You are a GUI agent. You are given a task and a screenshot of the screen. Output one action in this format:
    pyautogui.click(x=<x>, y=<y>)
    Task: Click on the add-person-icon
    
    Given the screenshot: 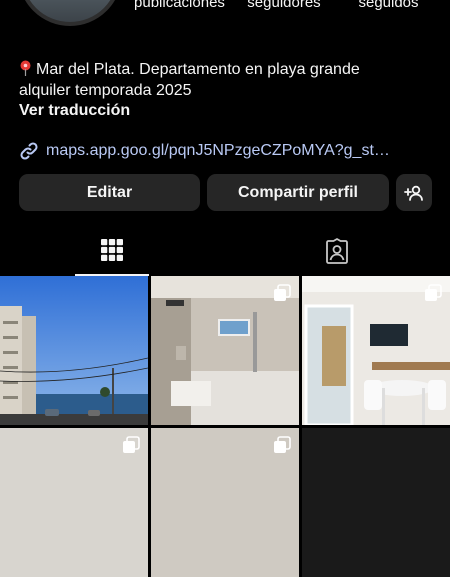 What is the action you would take?
    pyautogui.click(x=413, y=193)
    